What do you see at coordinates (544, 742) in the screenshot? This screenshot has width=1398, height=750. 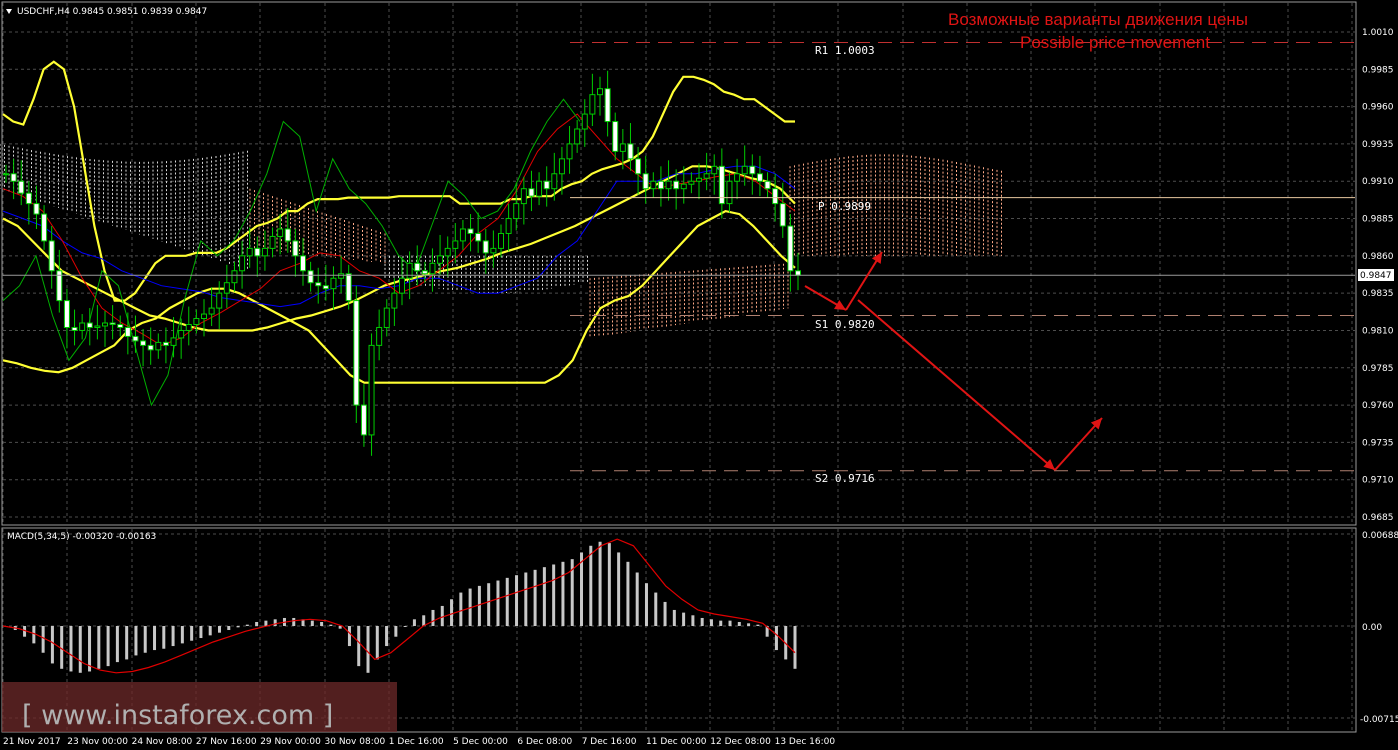 I see `x-tick-label: 6 Dec 08:00` at bounding box center [544, 742].